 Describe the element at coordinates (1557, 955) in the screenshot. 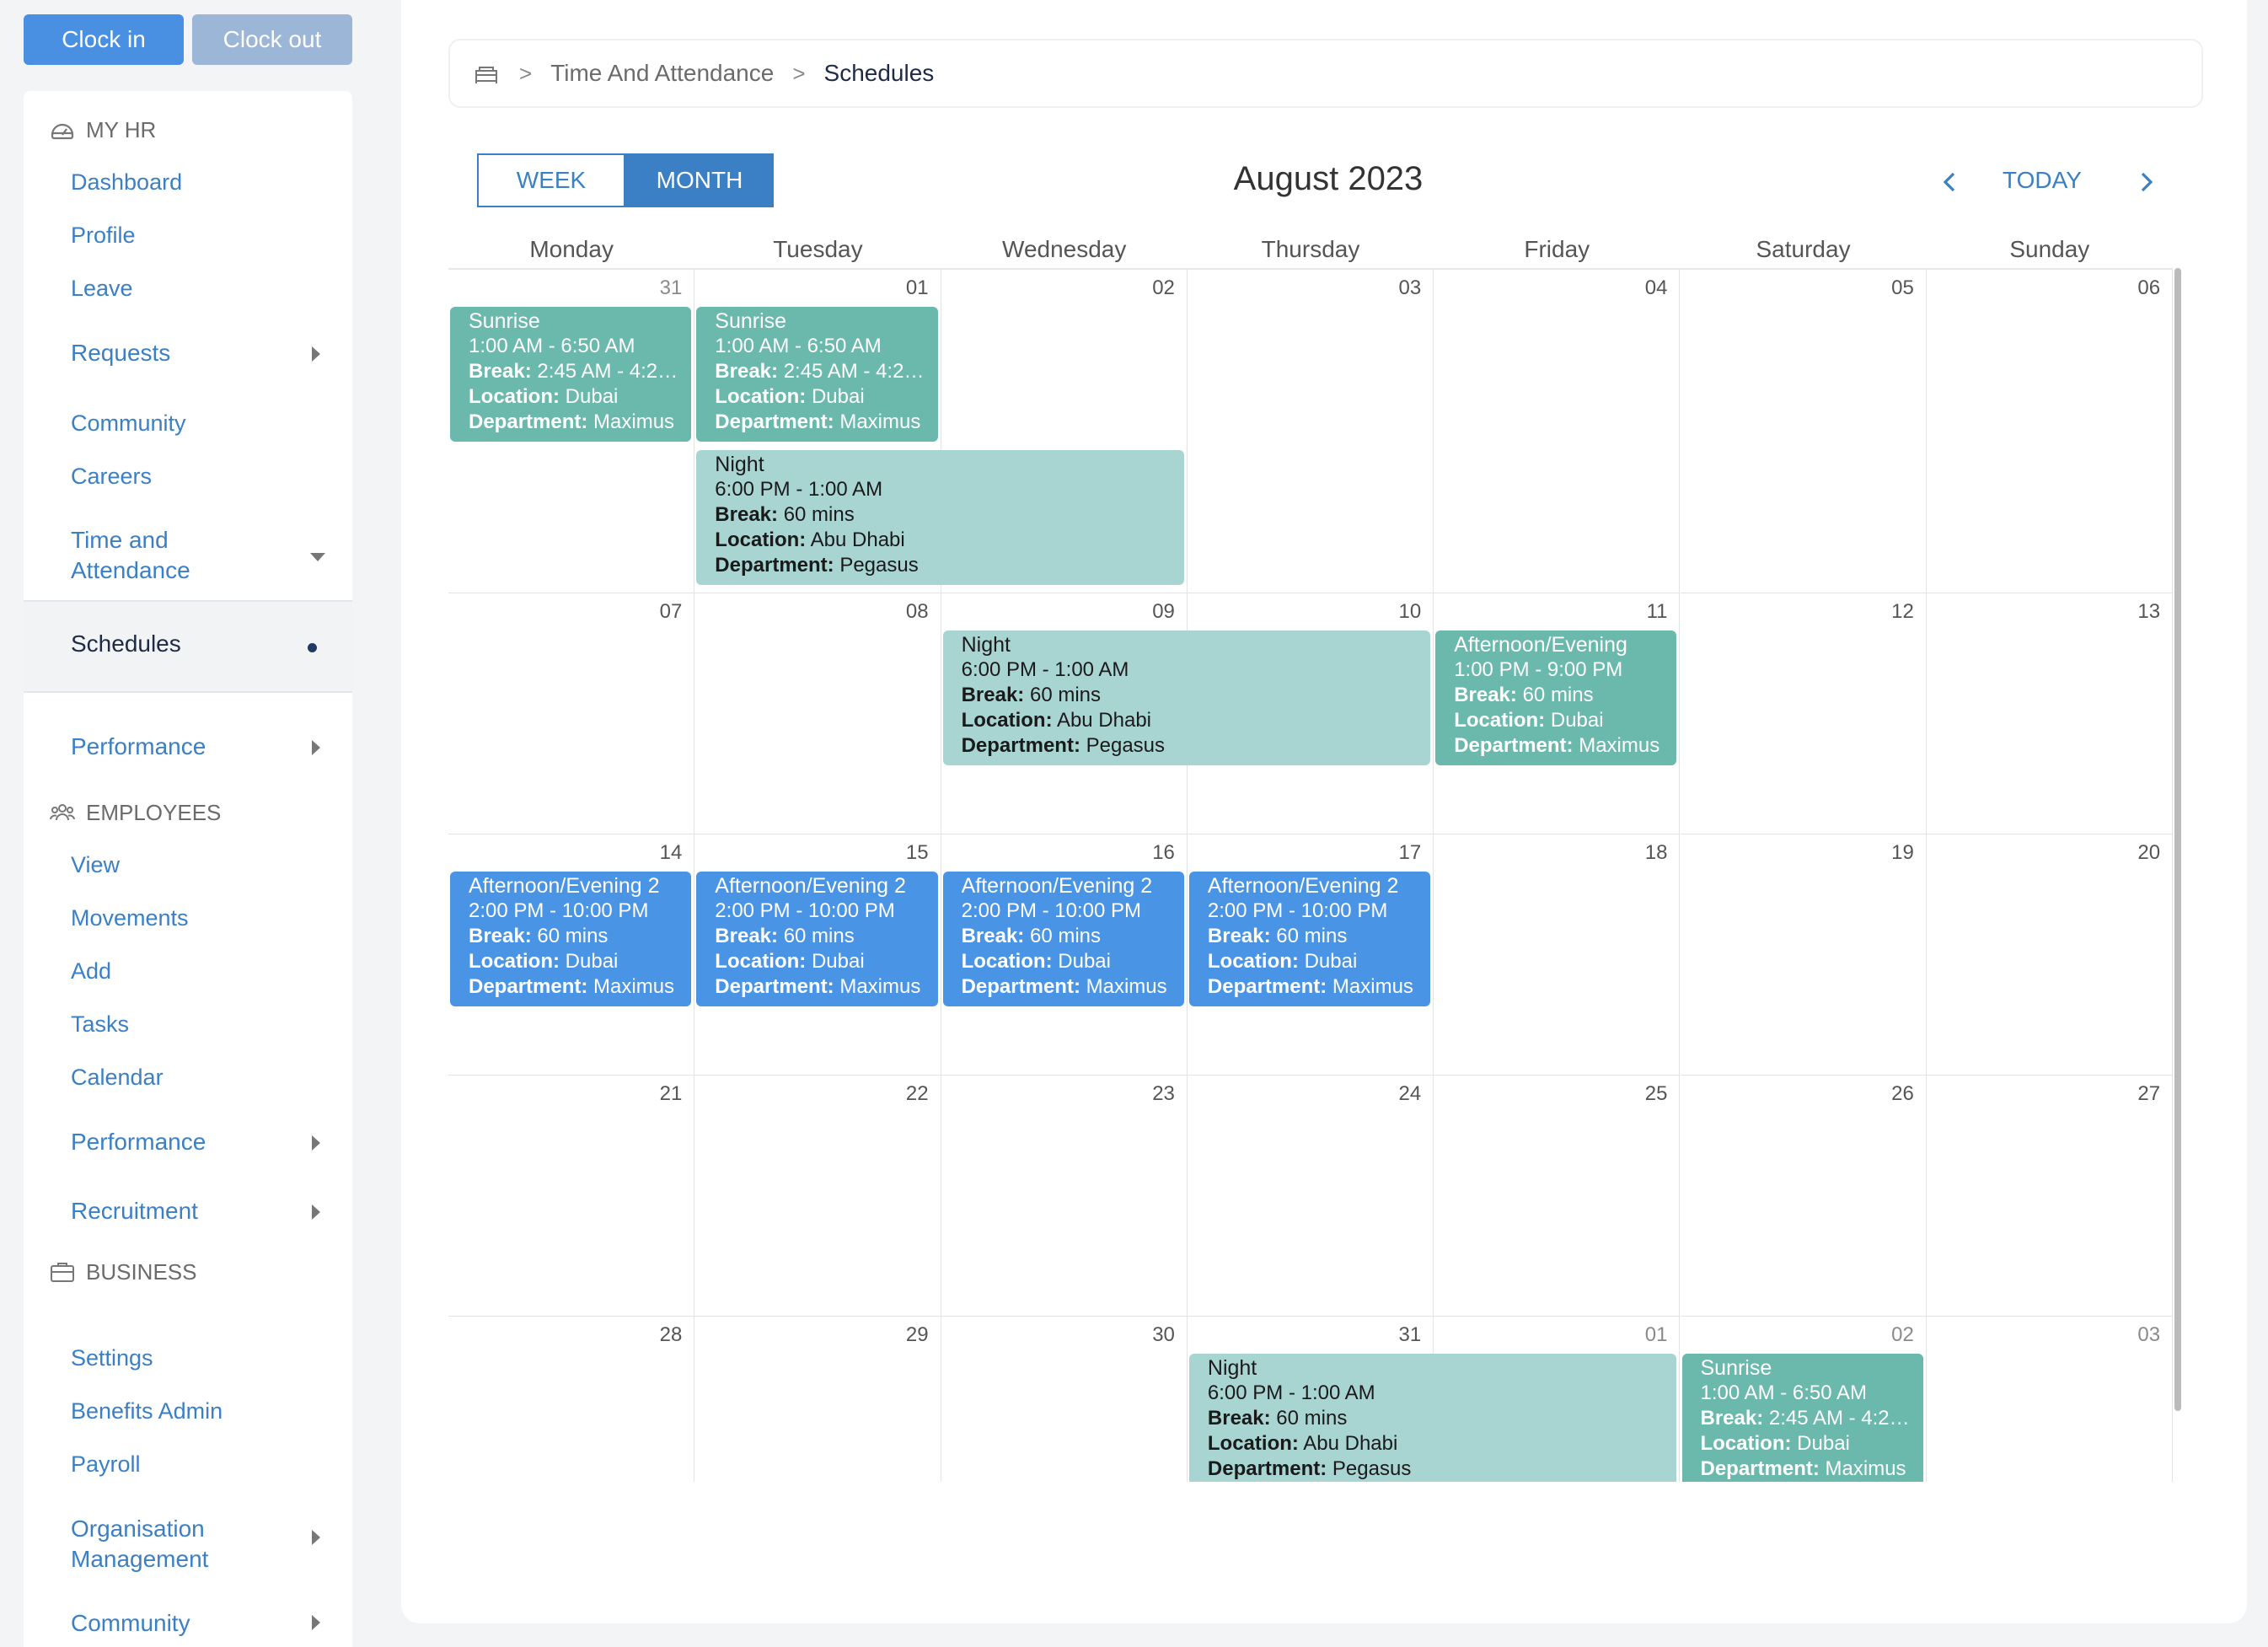

I see `day-cell: 18` at that location.